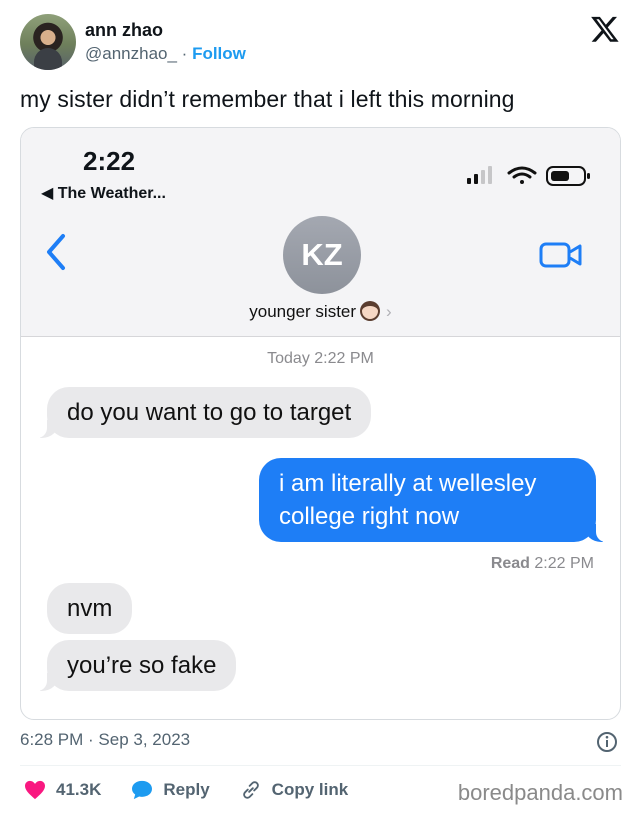 The image size is (640, 813). I want to click on message-bubble-received: you’re so fake, so click(136, 665).